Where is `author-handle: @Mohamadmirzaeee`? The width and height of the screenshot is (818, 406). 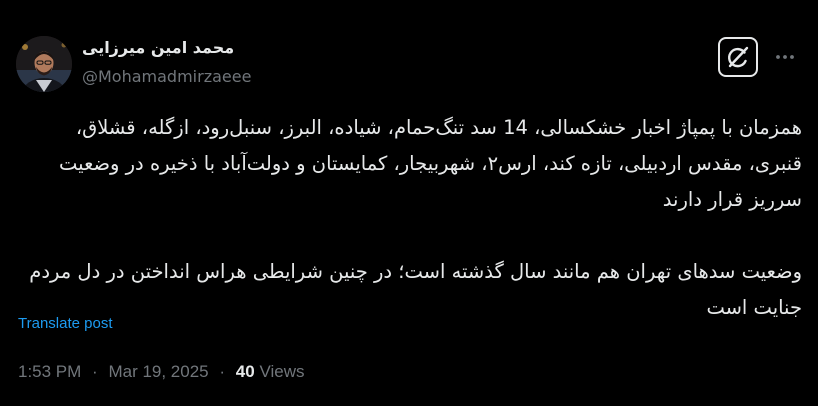
author-handle: @Mohamadmirzaeee is located at coordinates (166, 76).